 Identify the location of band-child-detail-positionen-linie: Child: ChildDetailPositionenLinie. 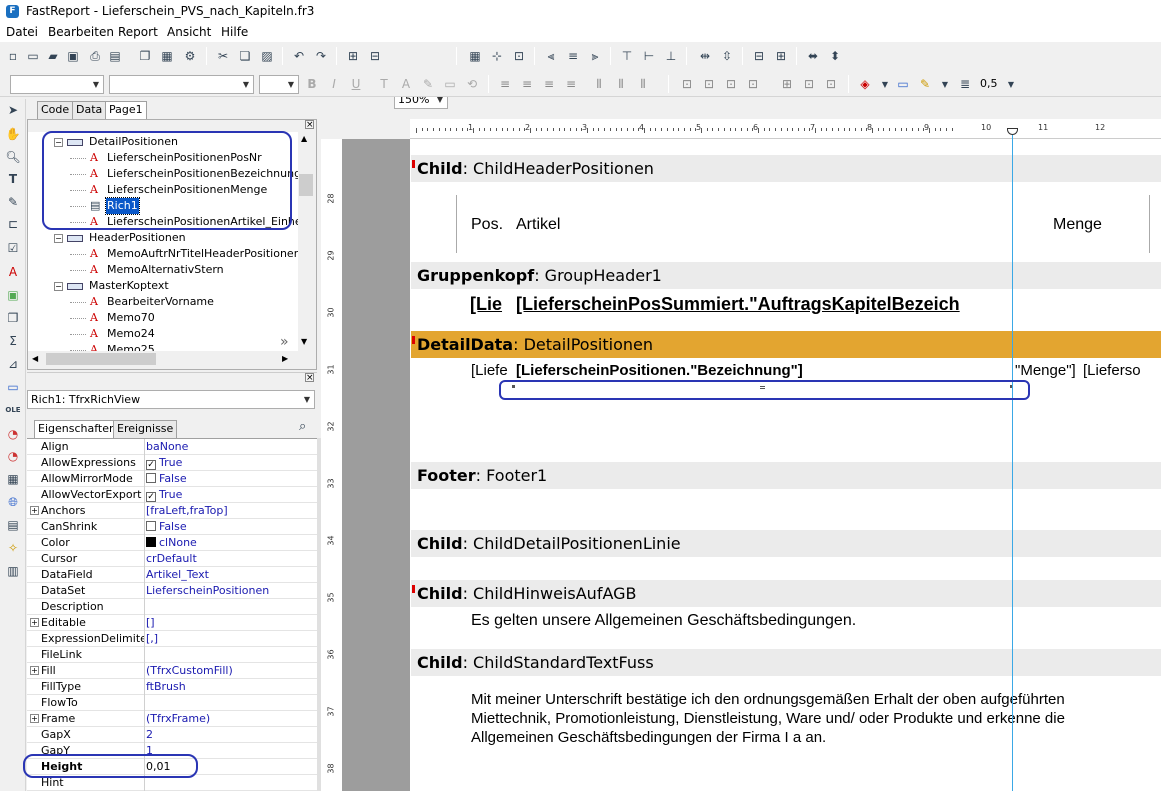
(786, 543).